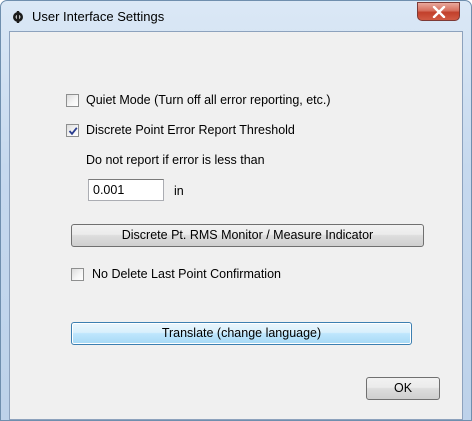 This screenshot has height=421, width=472. Describe the element at coordinates (126, 190) in the screenshot. I see `threshold-value-input: 0.001` at that location.